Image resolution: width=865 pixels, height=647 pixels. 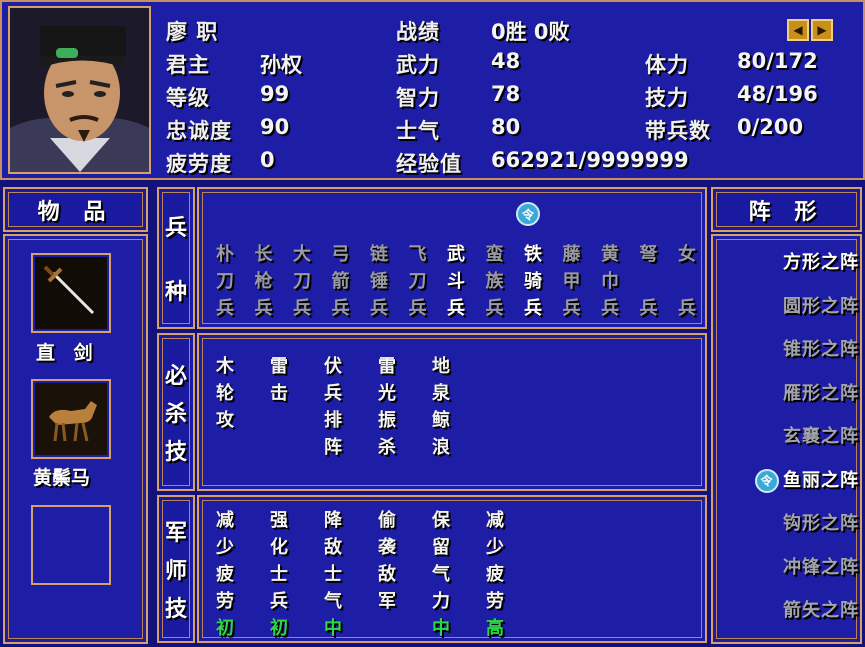 I want to click on troop-char: 大, so click(x=302, y=254).